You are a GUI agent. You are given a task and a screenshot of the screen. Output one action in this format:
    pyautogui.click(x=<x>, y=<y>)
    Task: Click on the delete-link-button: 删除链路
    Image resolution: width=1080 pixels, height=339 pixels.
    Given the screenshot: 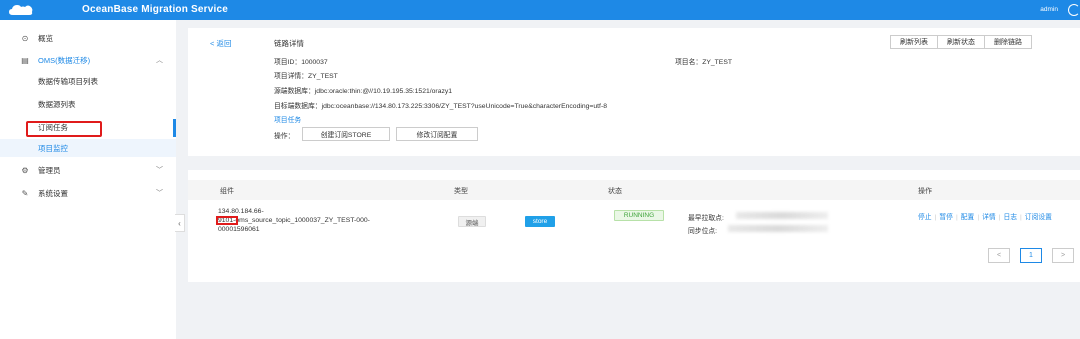 What is the action you would take?
    pyautogui.click(x=1008, y=42)
    